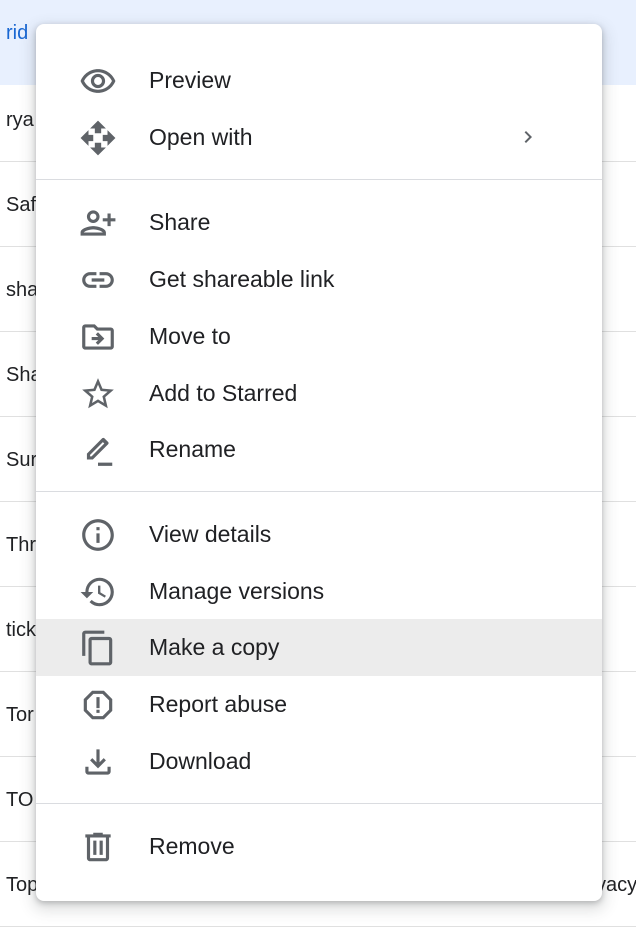  What do you see at coordinates (192, 449) in the screenshot?
I see `menu-item-label: Rename` at bounding box center [192, 449].